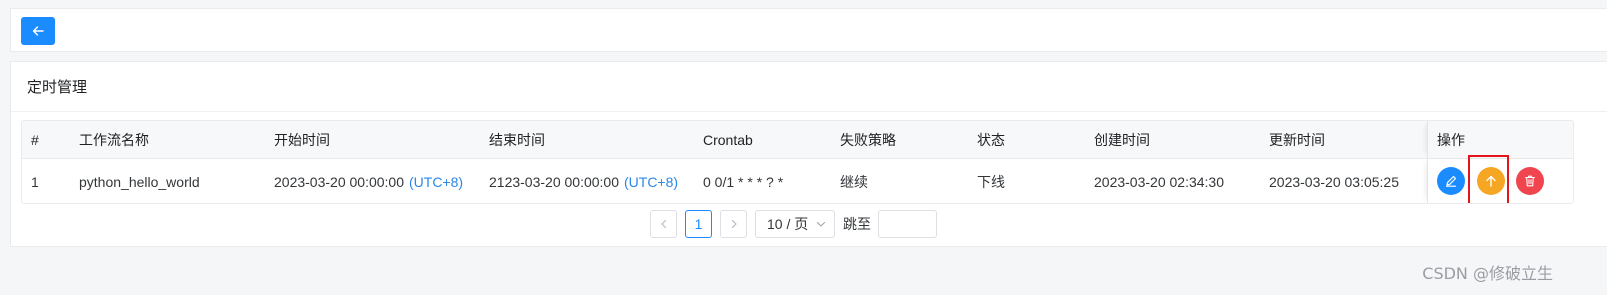  Describe the element at coordinates (1122, 139) in the screenshot. I see `column-header-create-time: 创建时间` at that location.